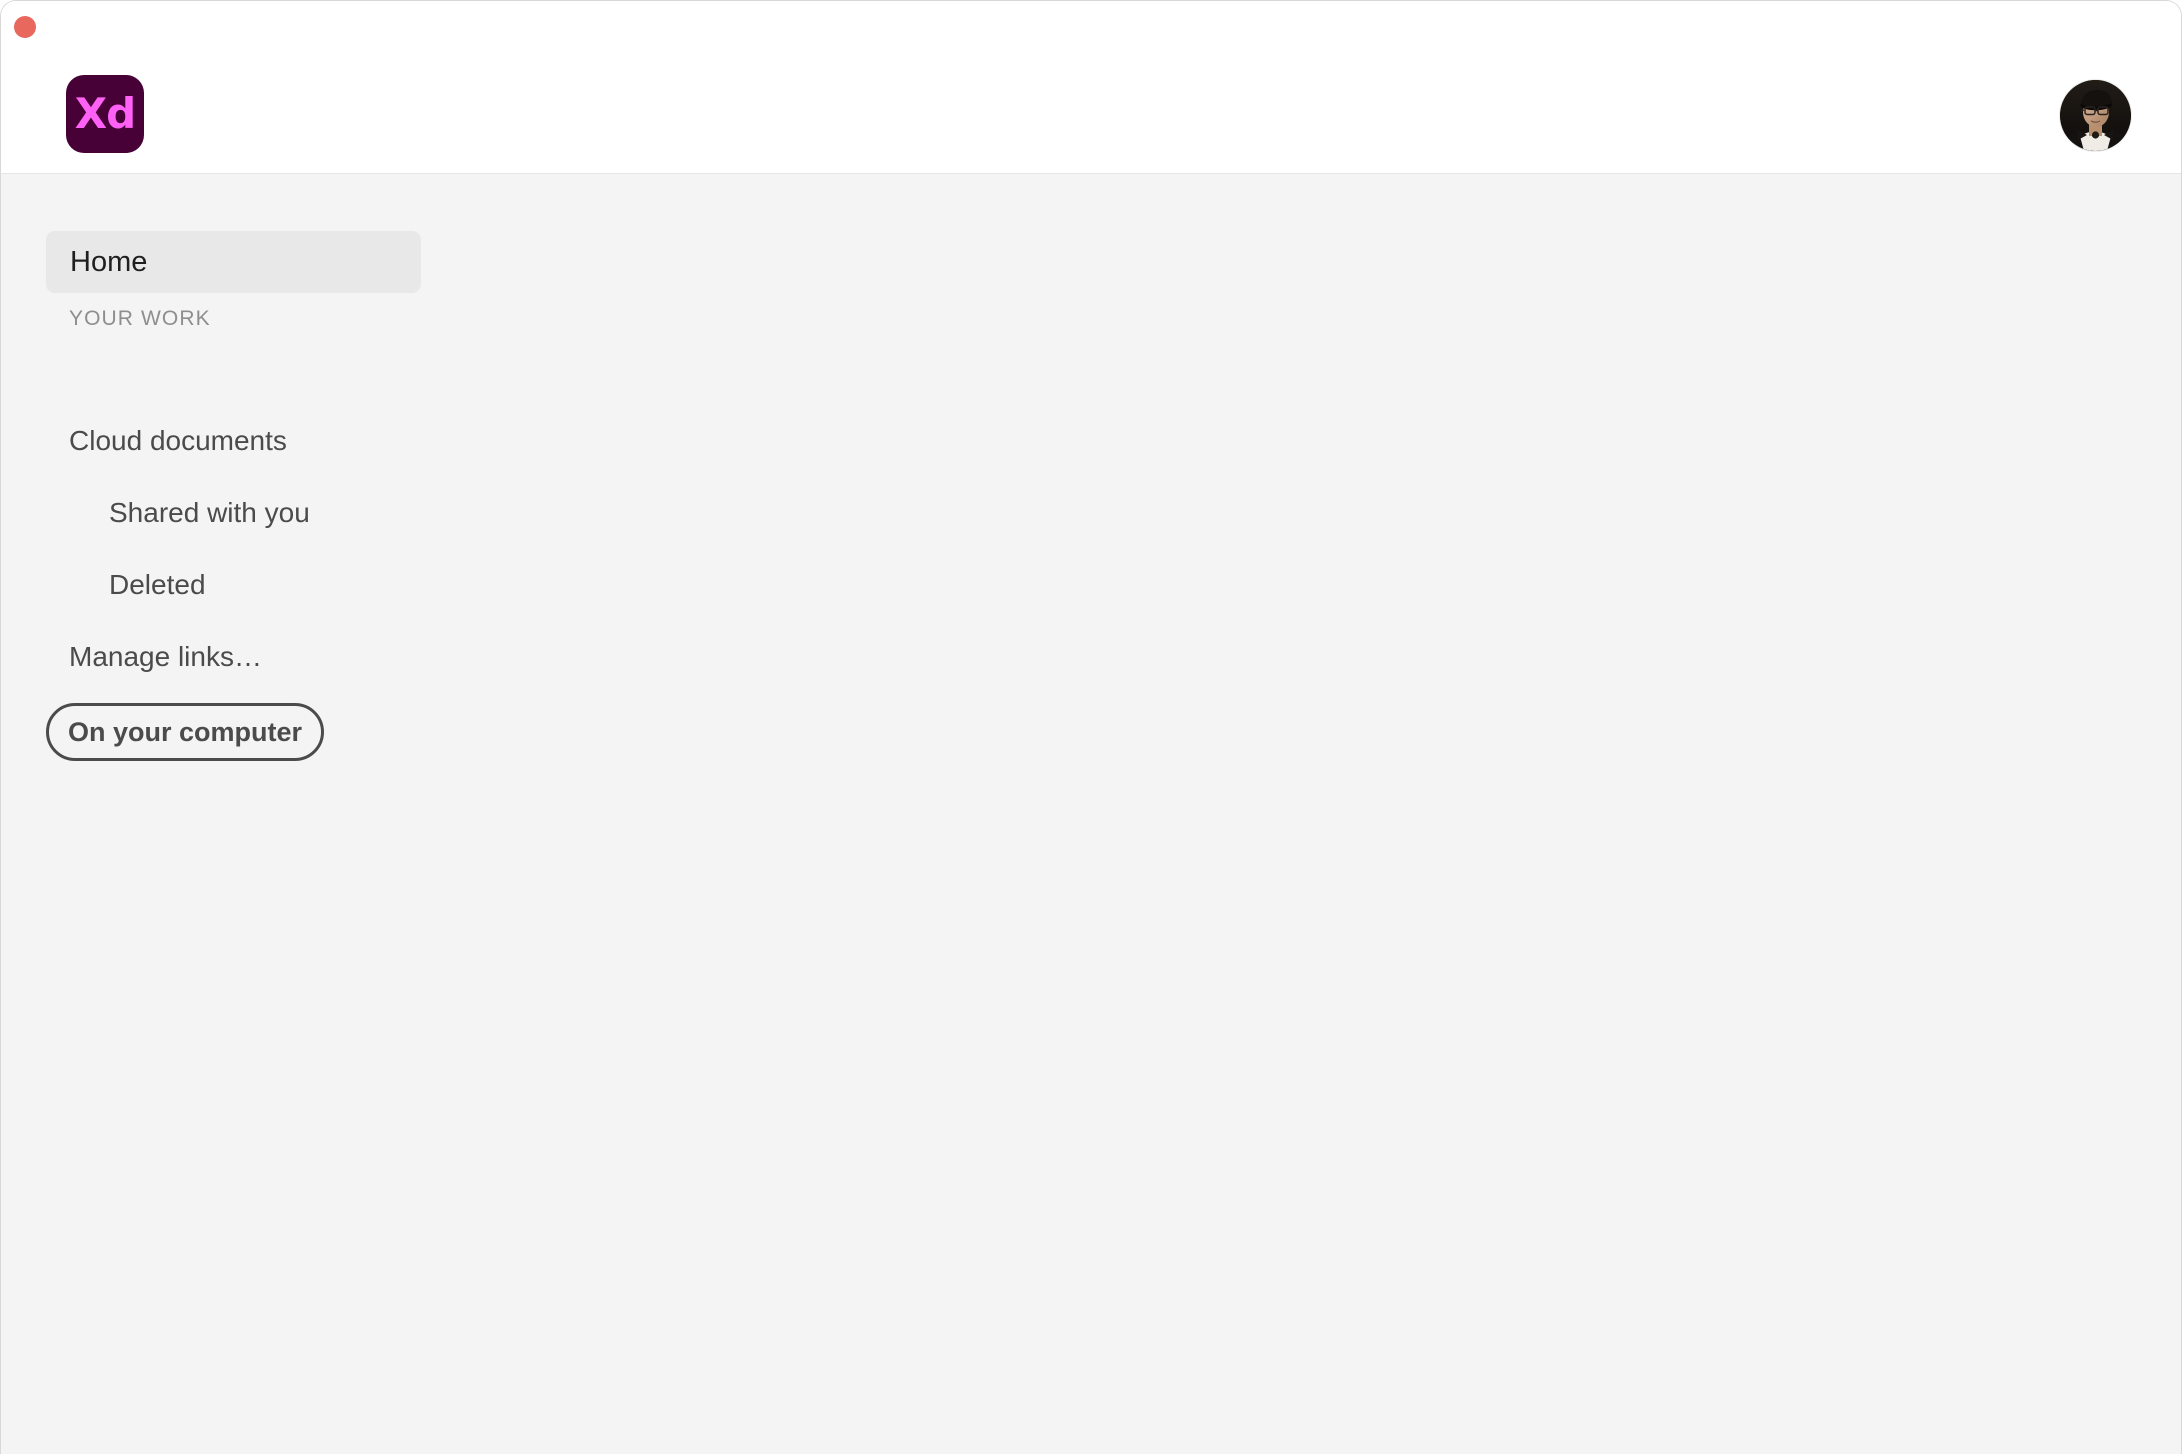 The height and width of the screenshot is (1454, 2182). I want to click on on-your-computer-button-label: On your computer, so click(185, 731).